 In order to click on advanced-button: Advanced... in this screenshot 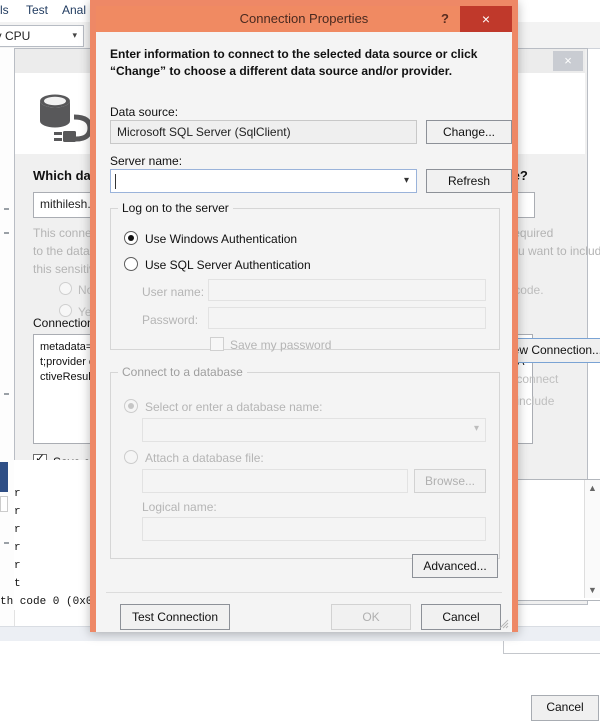, I will do `click(455, 566)`.